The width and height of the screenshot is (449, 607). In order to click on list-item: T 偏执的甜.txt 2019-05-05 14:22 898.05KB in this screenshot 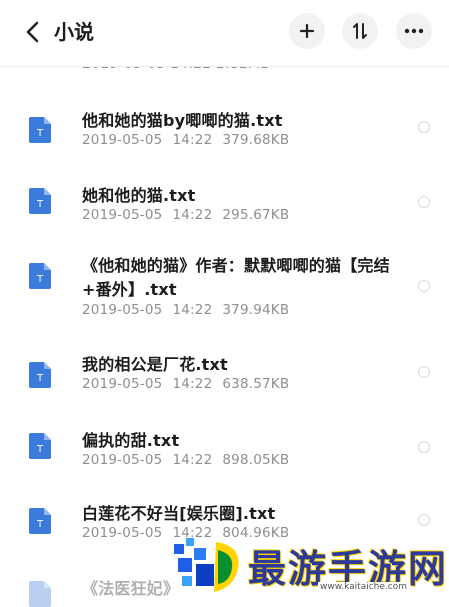, I will do `click(224, 452)`.